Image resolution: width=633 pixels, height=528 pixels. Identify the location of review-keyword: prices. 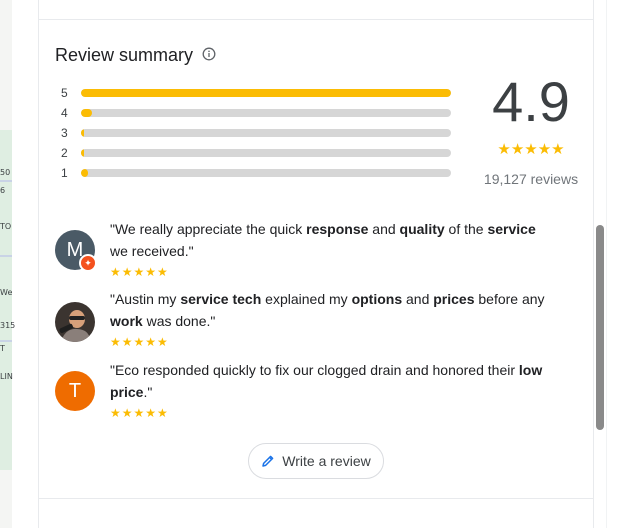
(454, 299).